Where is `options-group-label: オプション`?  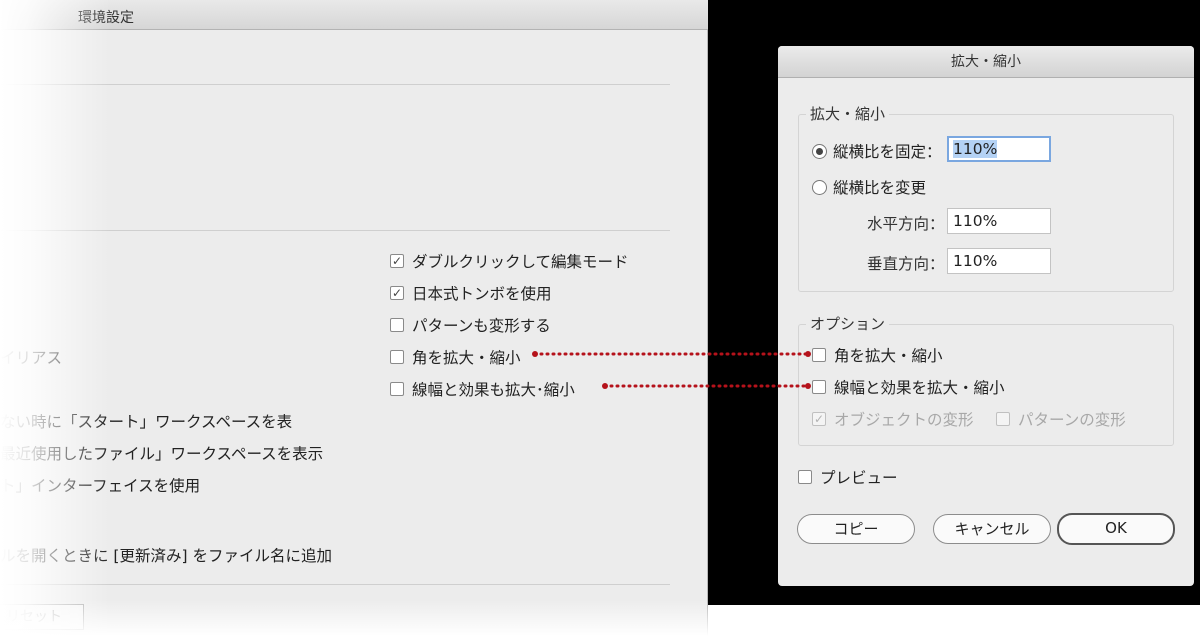 options-group-label: オプション is located at coordinates (848, 323).